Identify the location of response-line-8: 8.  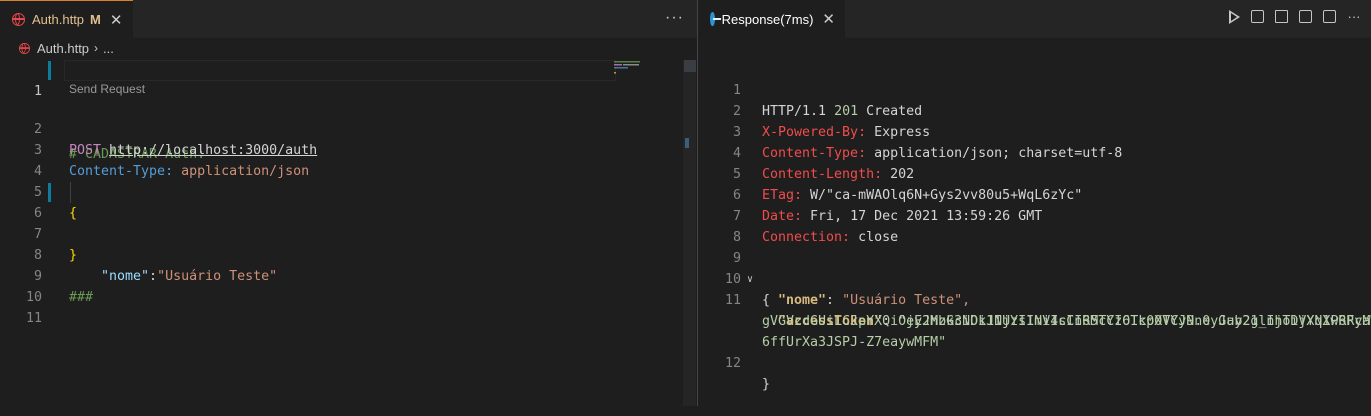
(1034, 225).